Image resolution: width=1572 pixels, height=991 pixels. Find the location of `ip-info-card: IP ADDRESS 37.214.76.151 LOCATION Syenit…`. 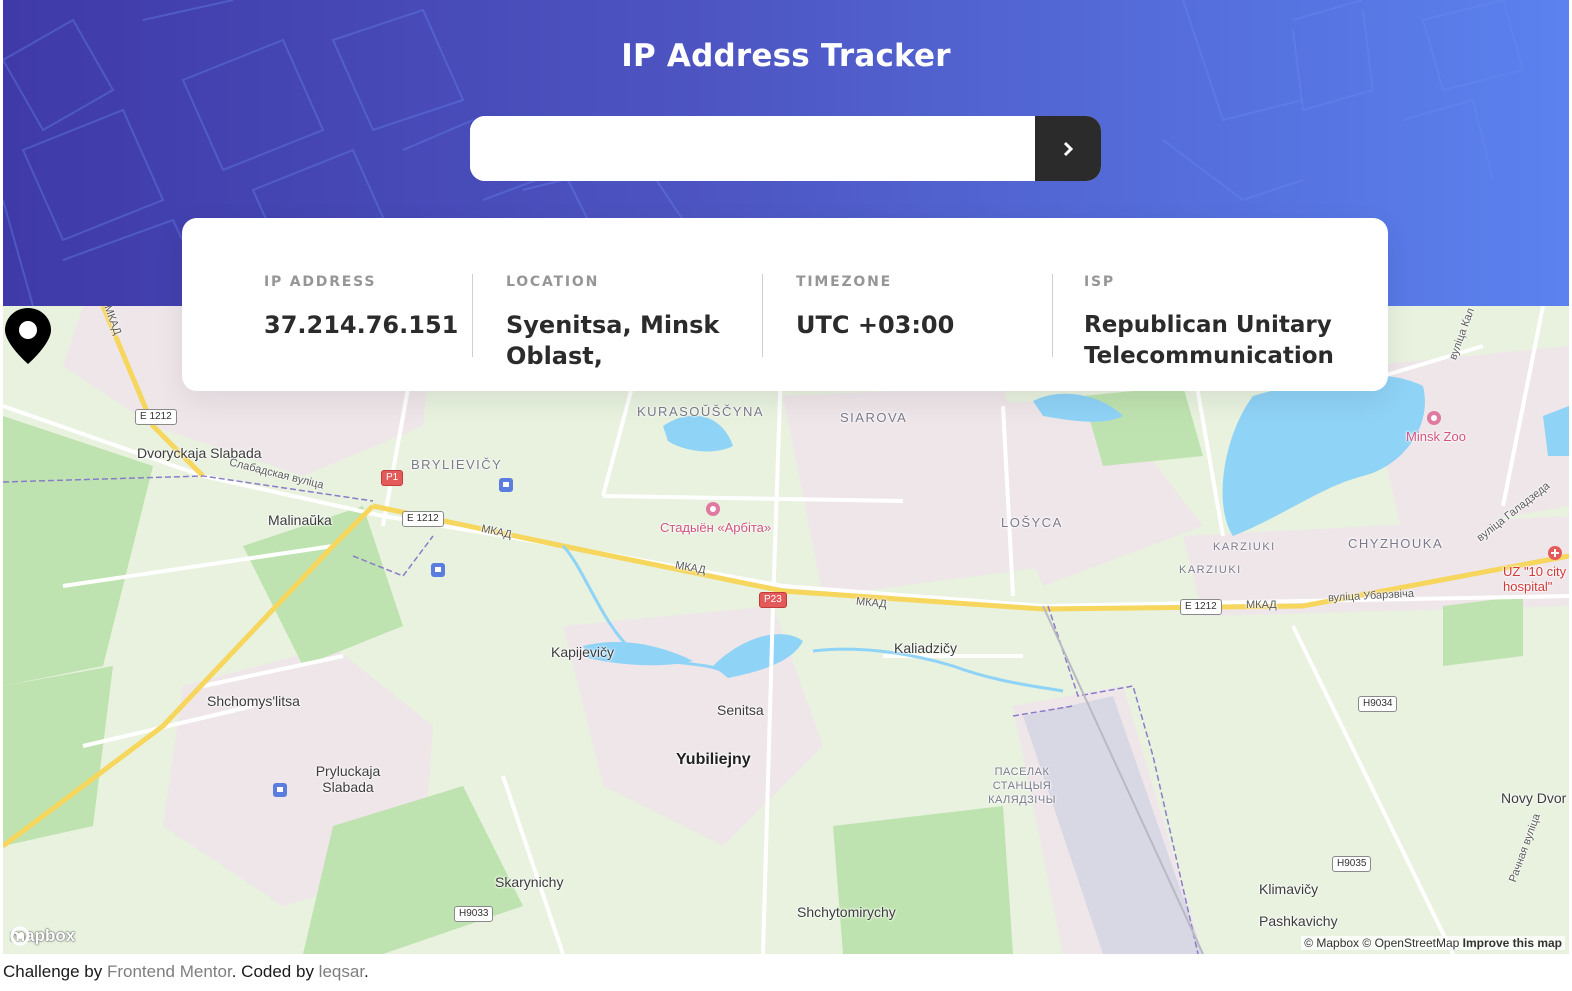

ip-info-card: IP ADDRESS 37.214.76.151 LOCATION Syenit… is located at coordinates (785, 304).